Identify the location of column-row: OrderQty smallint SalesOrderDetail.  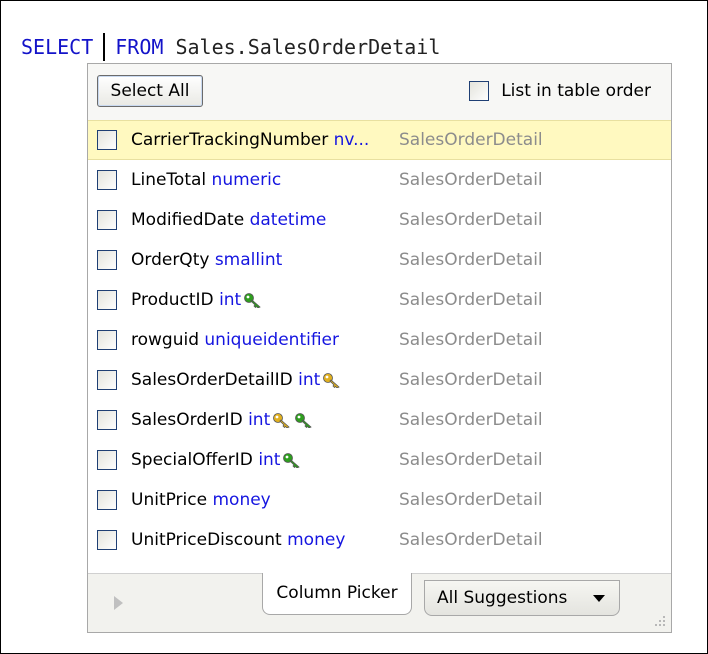
(379, 260).